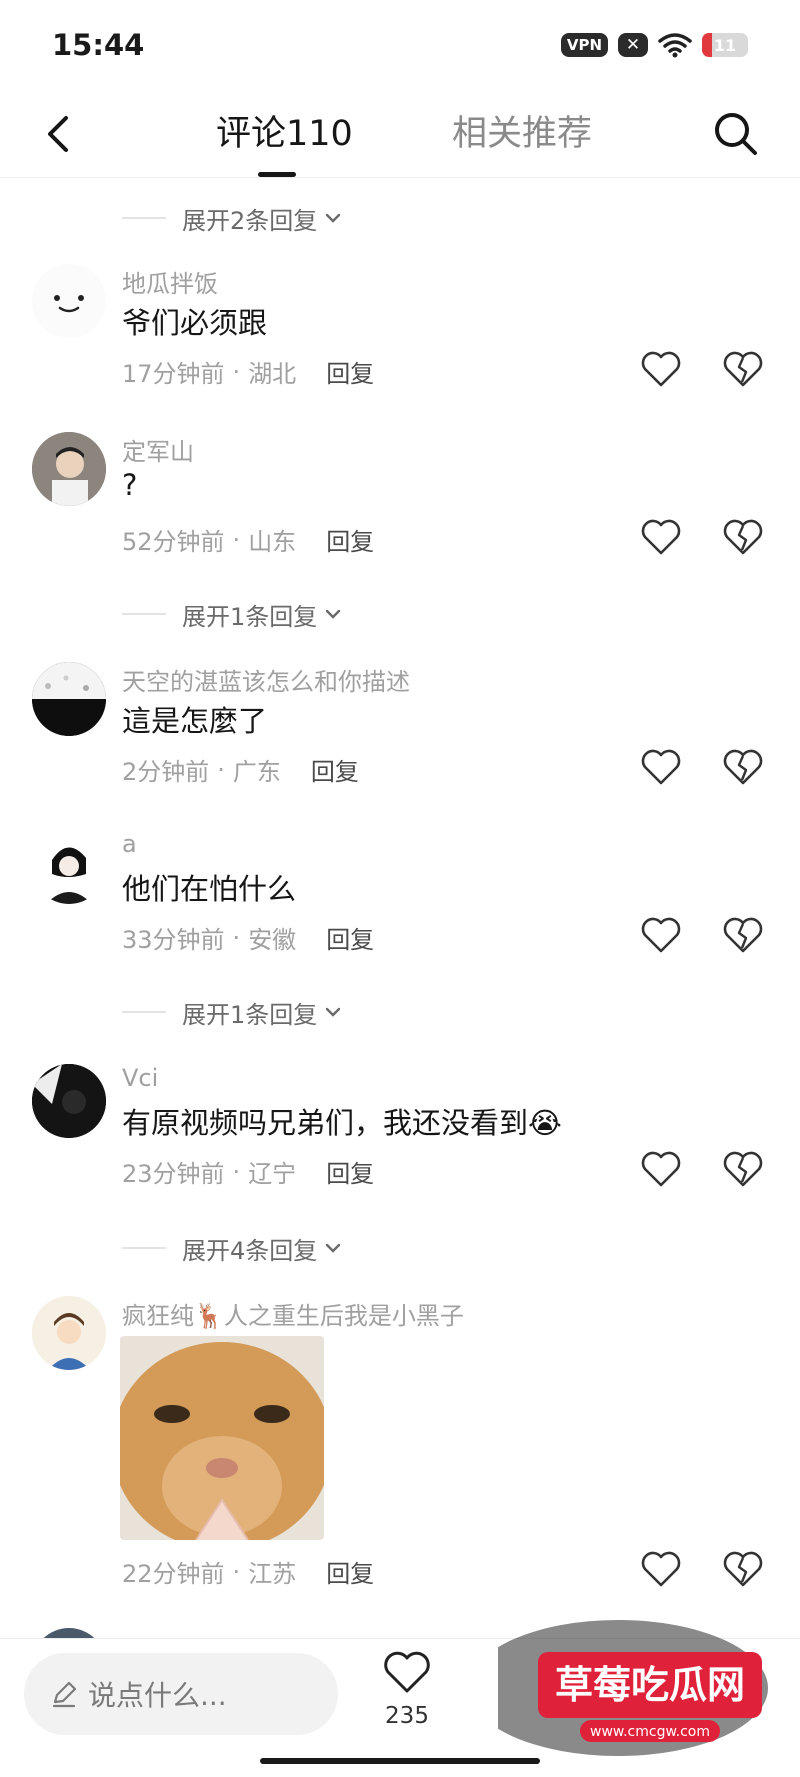 This screenshot has height=1777, width=800. Describe the element at coordinates (250, 1250) in the screenshot. I see `expand-replies-label: 展开4条回复` at that location.